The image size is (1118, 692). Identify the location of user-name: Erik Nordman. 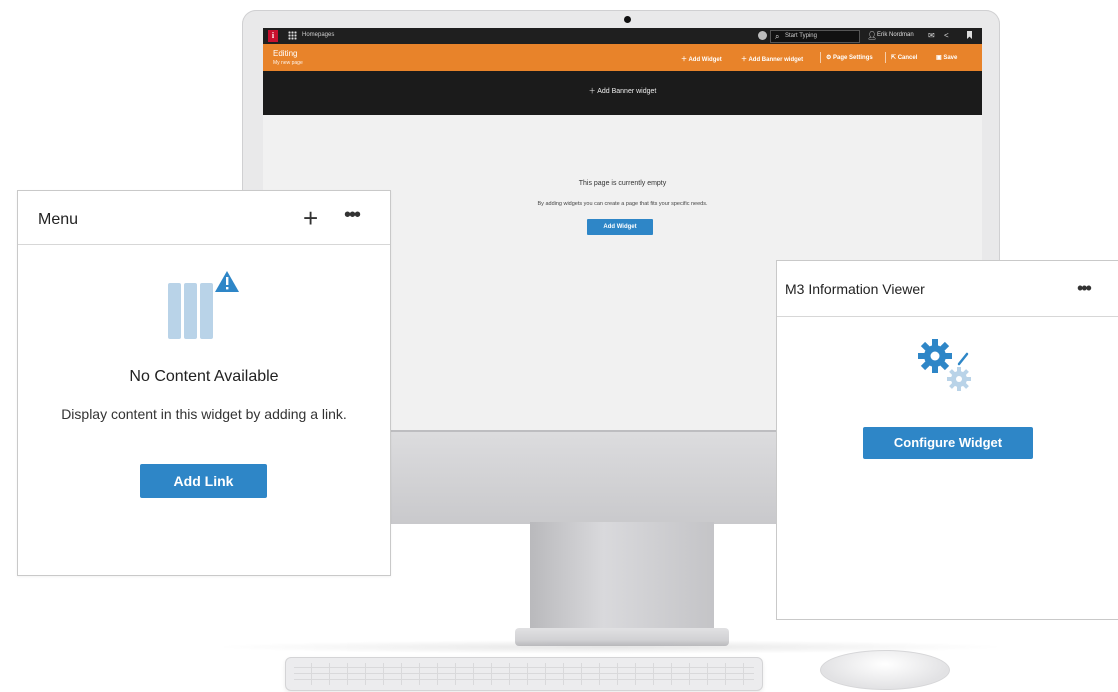
(895, 35).